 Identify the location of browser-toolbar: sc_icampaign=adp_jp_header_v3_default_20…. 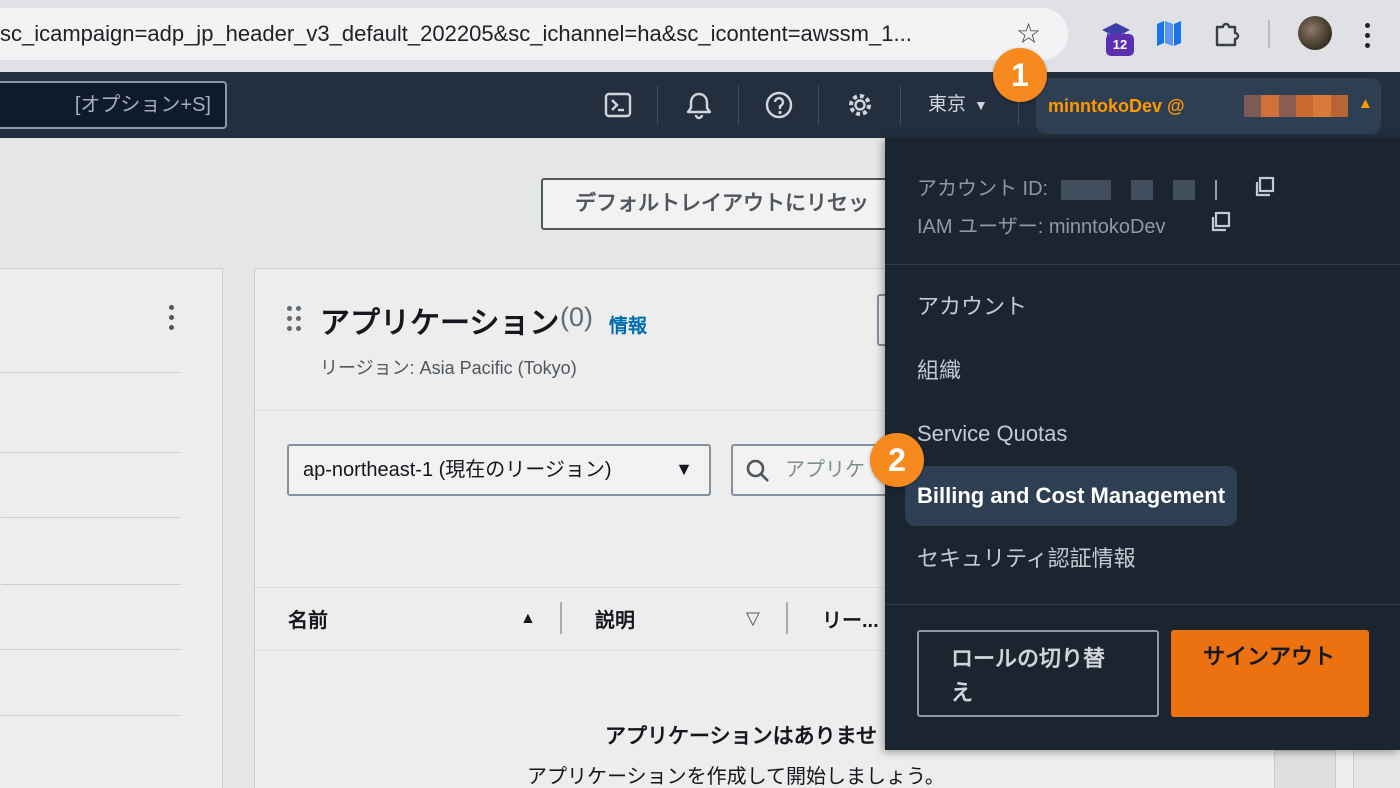
(700, 36).